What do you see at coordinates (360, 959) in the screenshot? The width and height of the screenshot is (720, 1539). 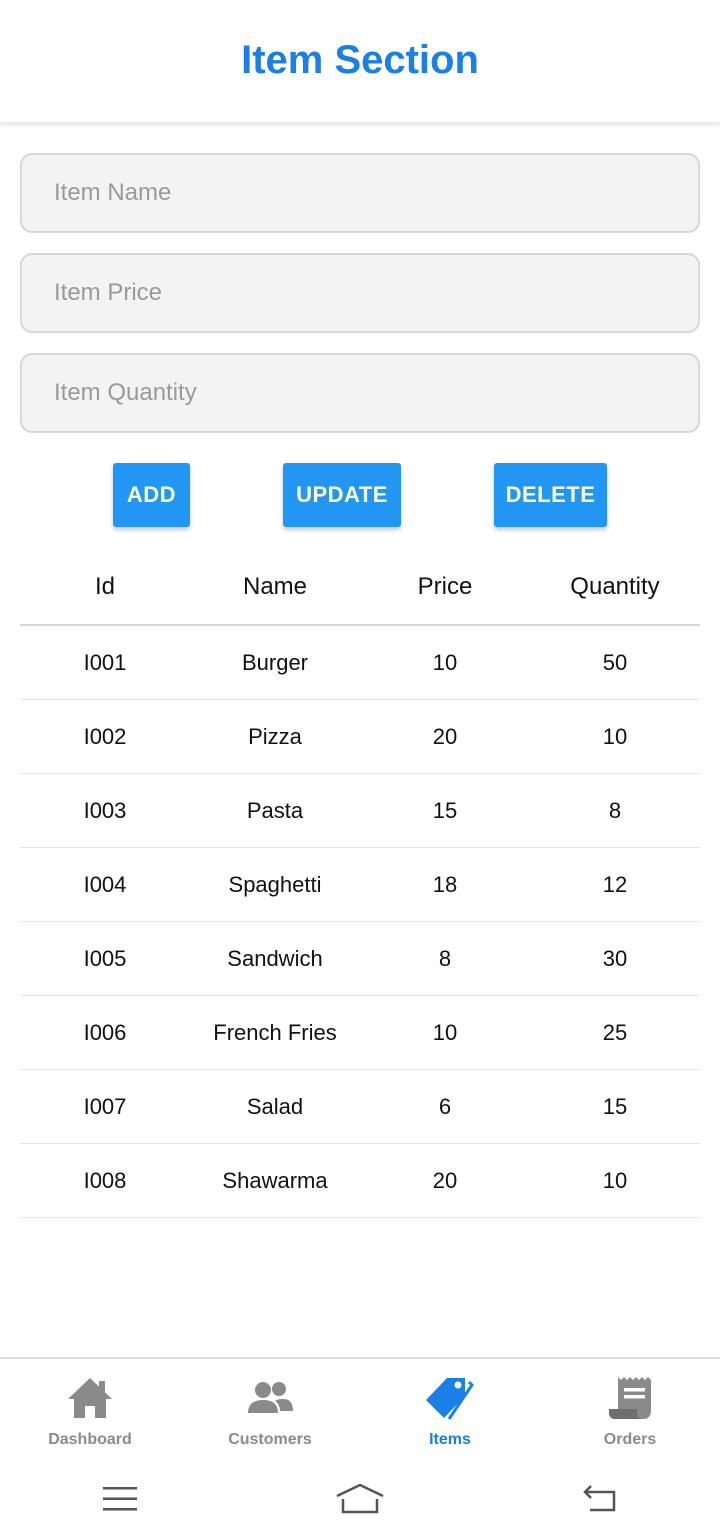 I see `table-row: I005 Sandwich 8 30` at bounding box center [360, 959].